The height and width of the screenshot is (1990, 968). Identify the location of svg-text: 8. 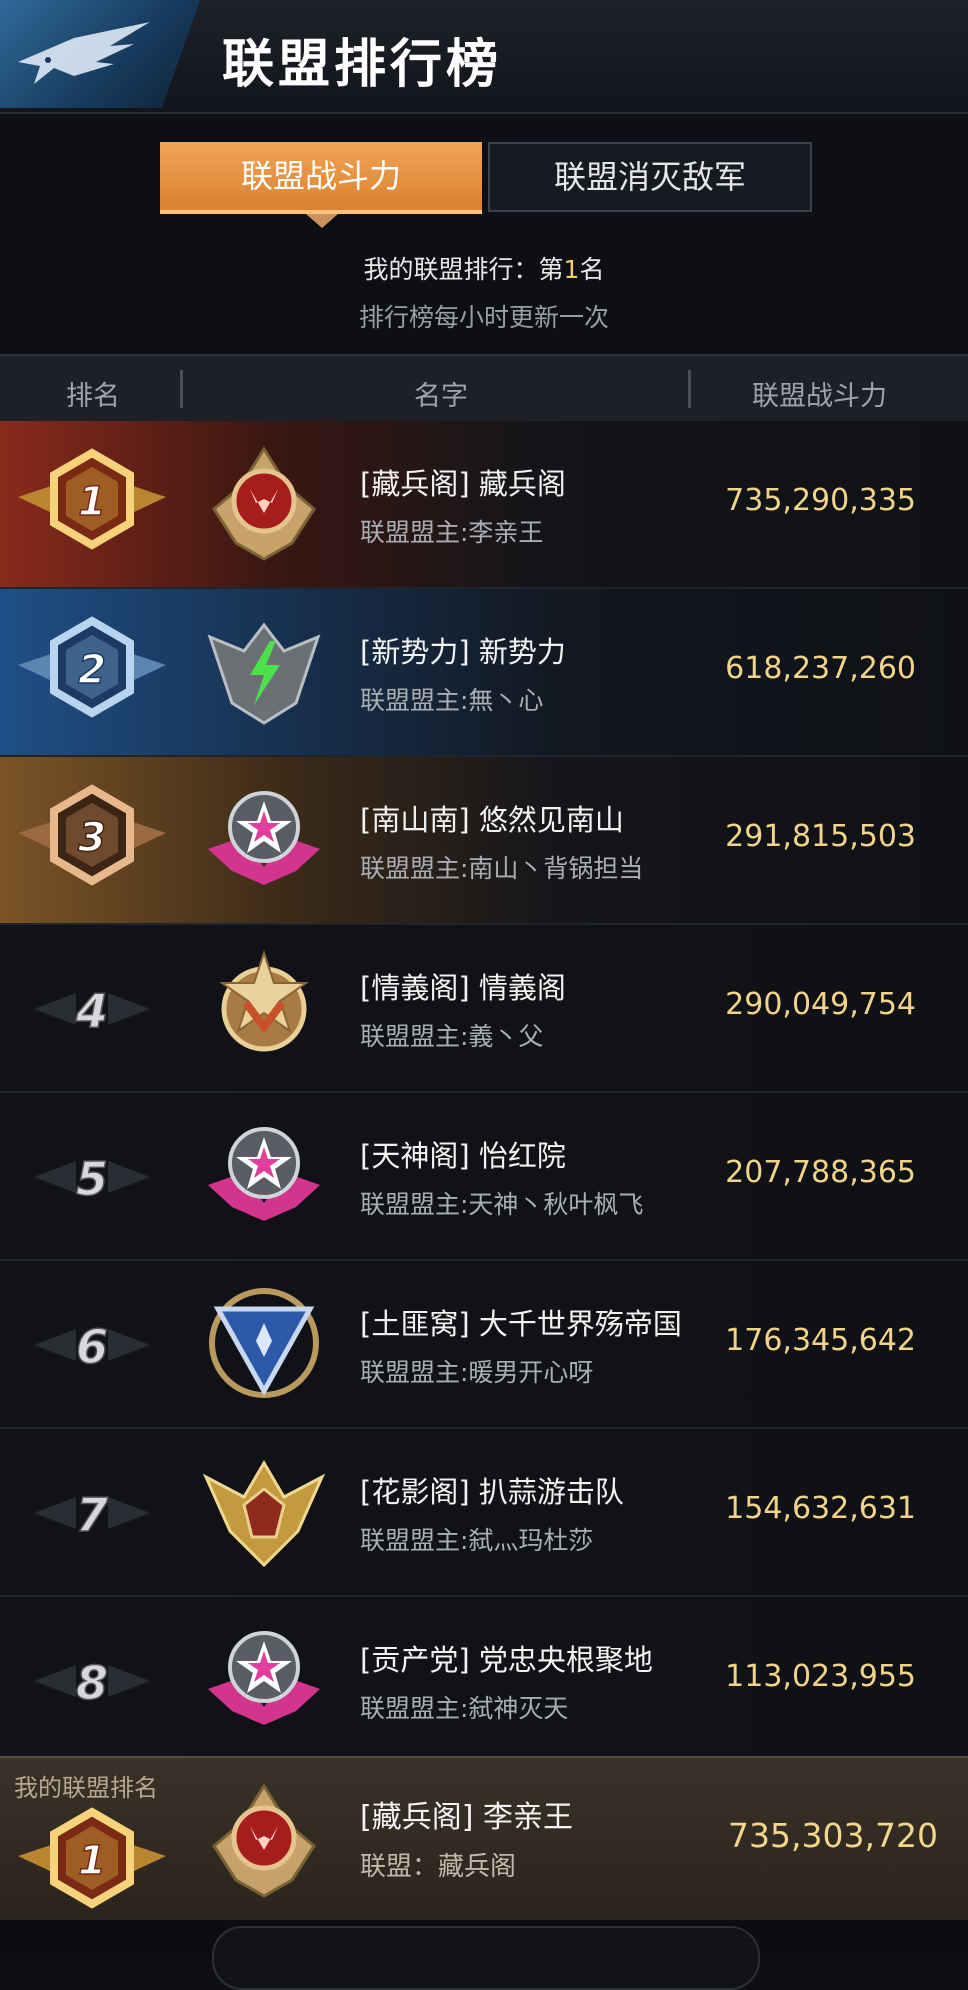
(92, 1683).